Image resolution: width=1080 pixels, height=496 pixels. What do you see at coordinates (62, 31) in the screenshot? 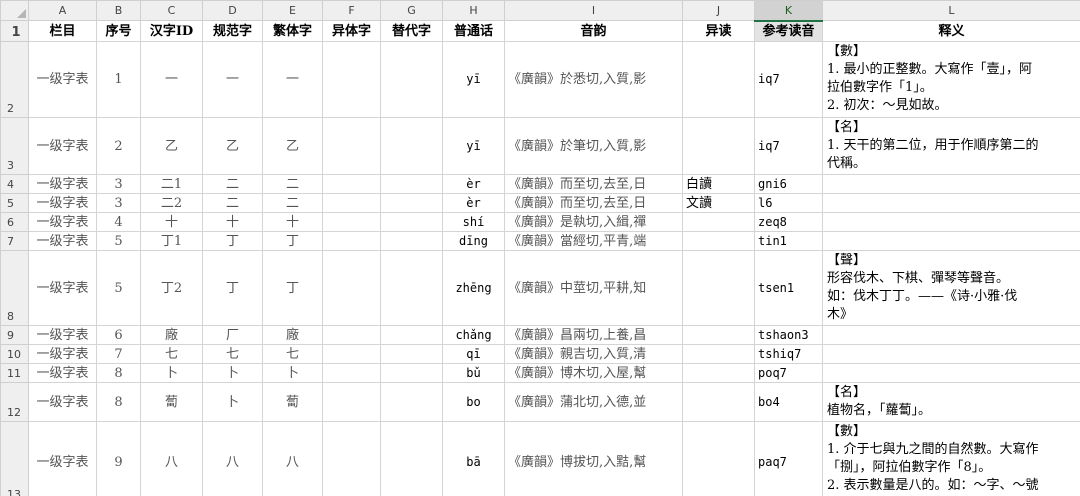
I see `header-cell: 栏目` at bounding box center [62, 31].